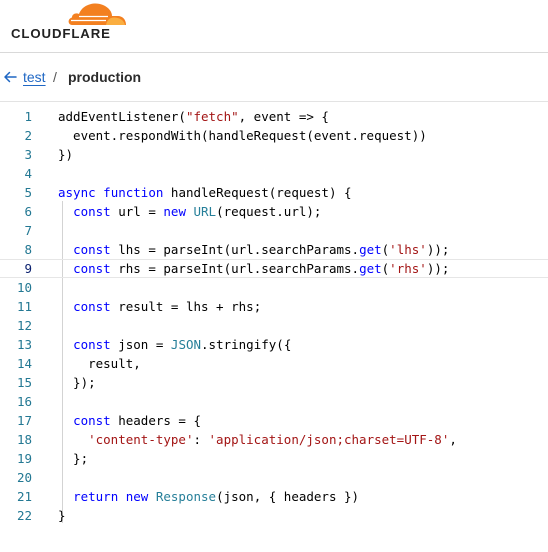  Describe the element at coordinates (137, 496) in the screenshot. I see `code-token: new` at that location.